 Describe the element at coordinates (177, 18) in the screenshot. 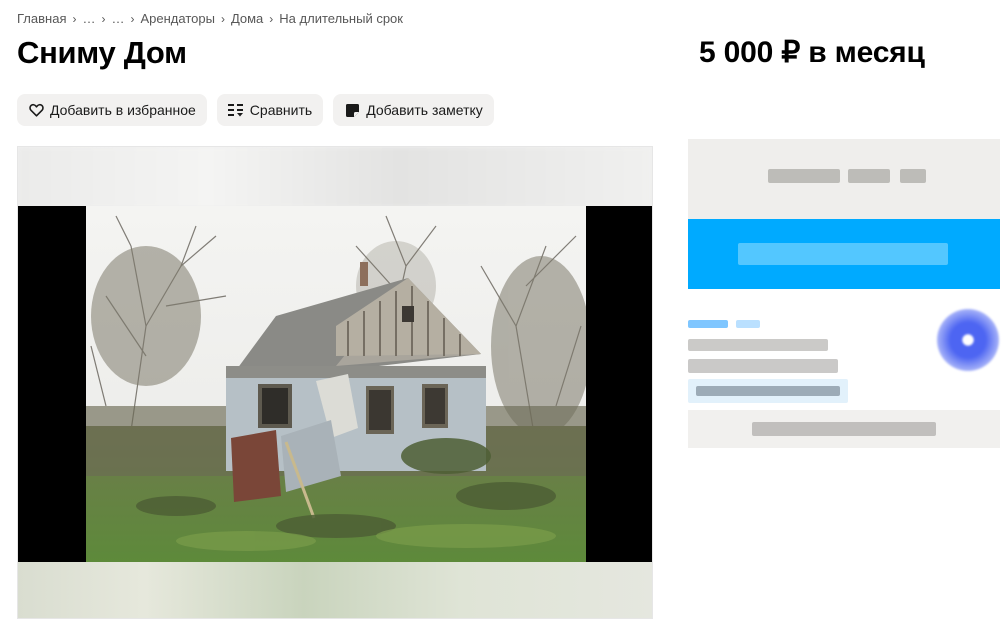

I see `breadcrumb-tenants: Арендаторы` at that location.